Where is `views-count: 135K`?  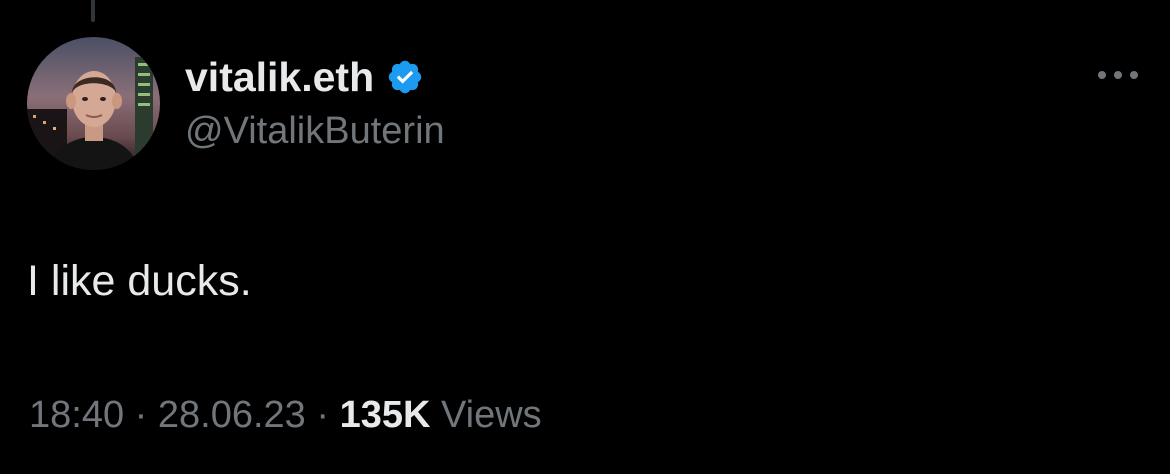
views-count: 135K is located at coordinates (385, 415).